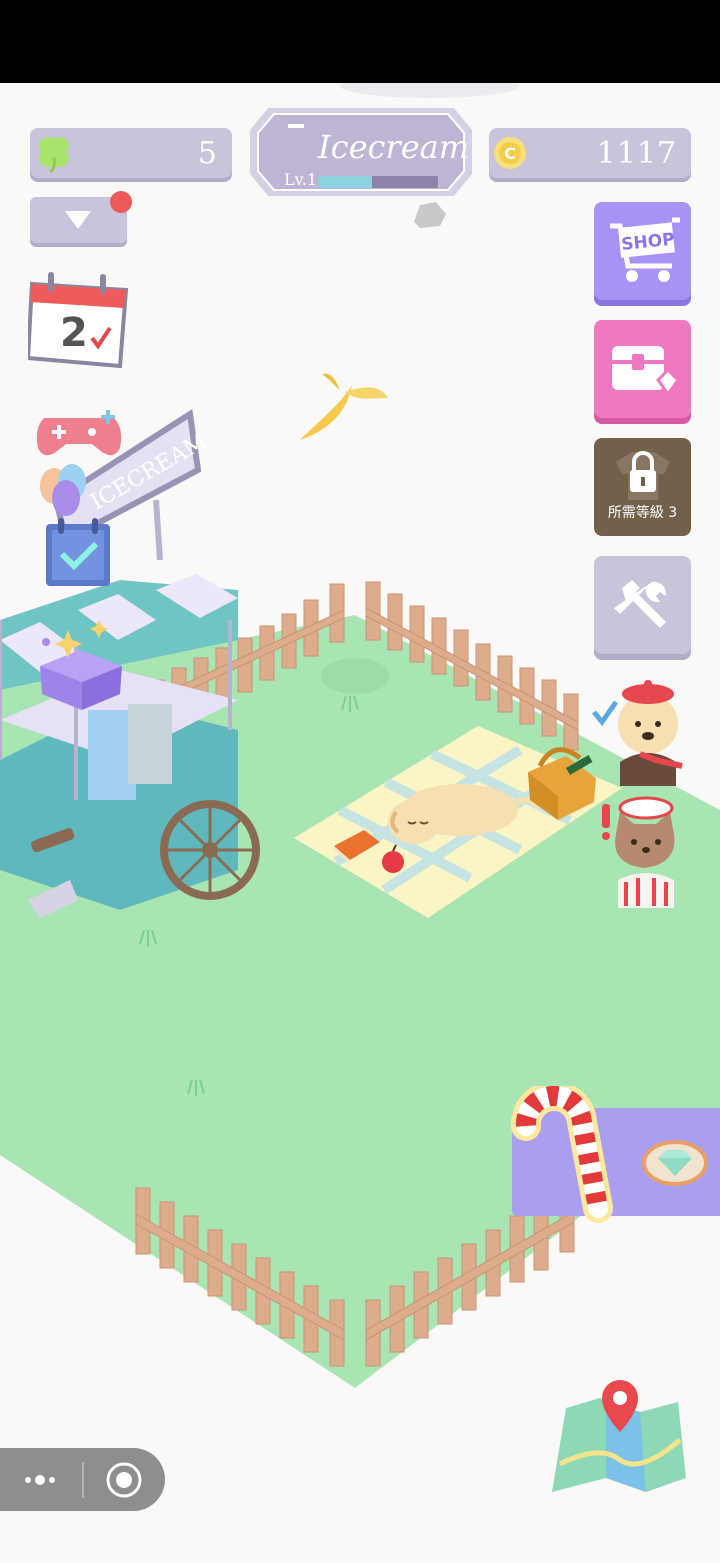 This screenshot has width=720, height=1563. Describe the element at coordinates (42, 1480) in the screenshot. I see `more-options-icon` at that location.